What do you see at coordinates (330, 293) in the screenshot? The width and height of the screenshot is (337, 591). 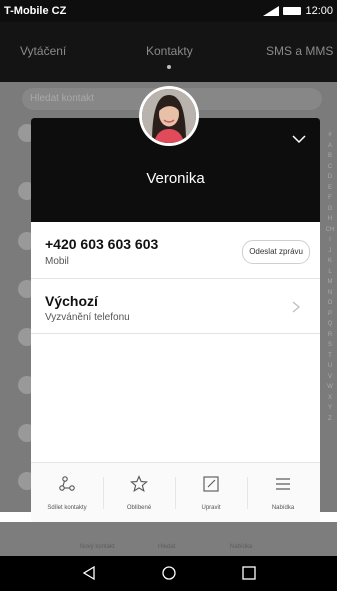 I see `alphabet-index-letter: N` at bounding box center [330, 293].